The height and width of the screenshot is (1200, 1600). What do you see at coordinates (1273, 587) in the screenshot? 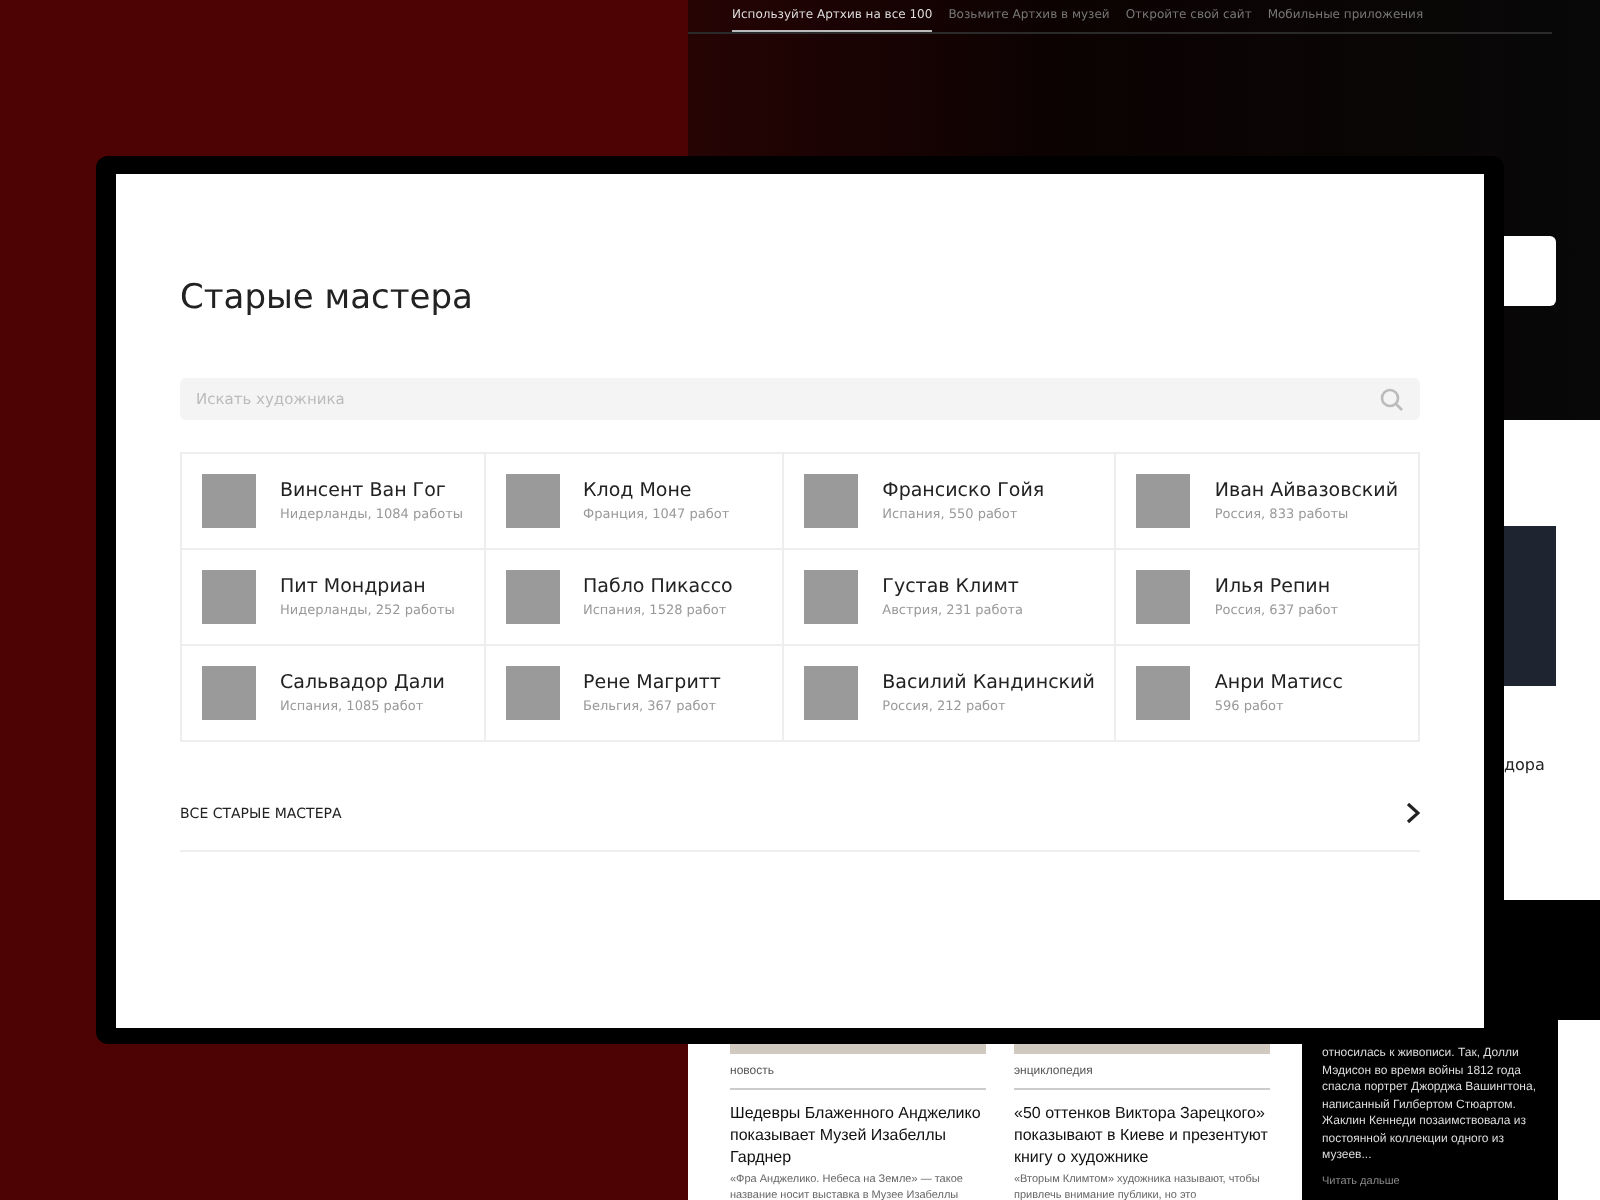
I see `artist-name: Илья Репин` at bounding box center [1273, 587].